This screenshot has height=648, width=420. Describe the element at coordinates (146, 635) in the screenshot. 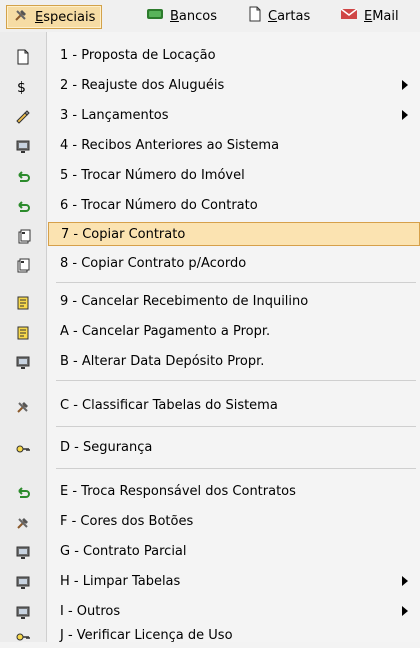

I see `menu-item-label: J - Verificar Licença de Uso` at that location.